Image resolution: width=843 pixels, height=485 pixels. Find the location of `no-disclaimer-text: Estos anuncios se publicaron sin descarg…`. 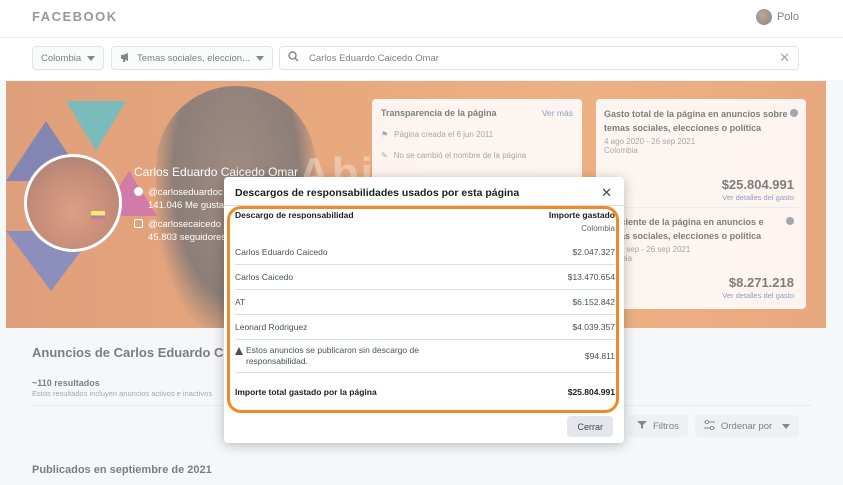

no-disclaimer-text: Estos anuncios se publicaron sin descarg… is located at coordinates (332, 355).